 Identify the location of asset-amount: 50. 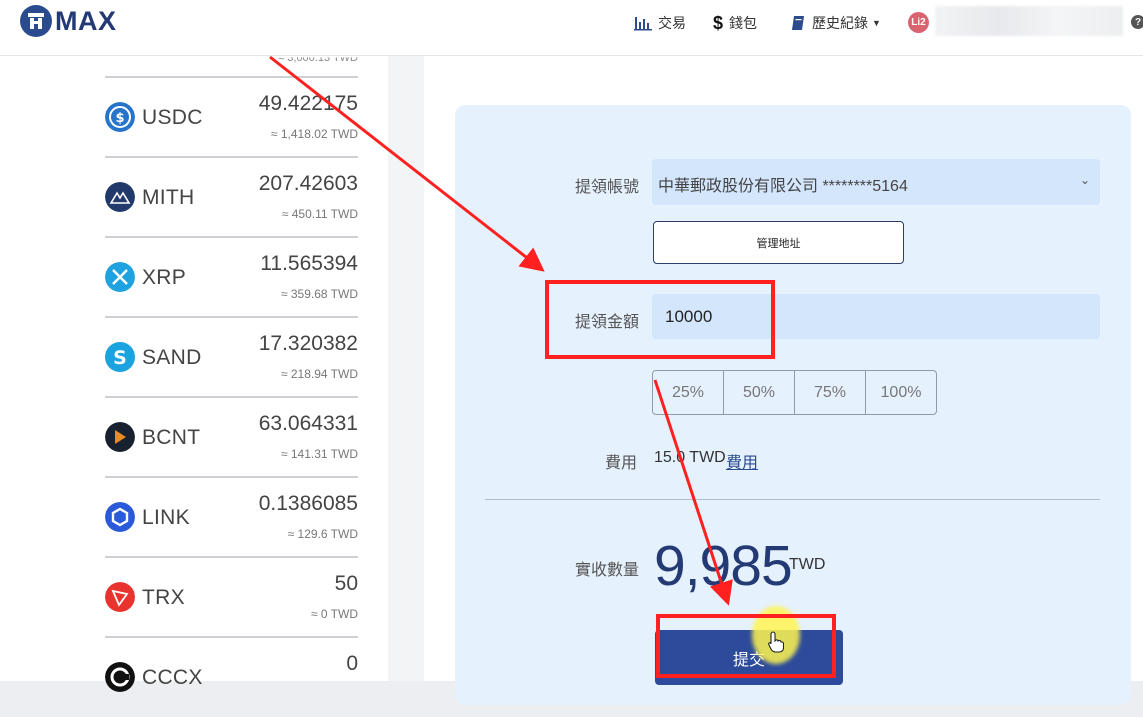
(346, 583).